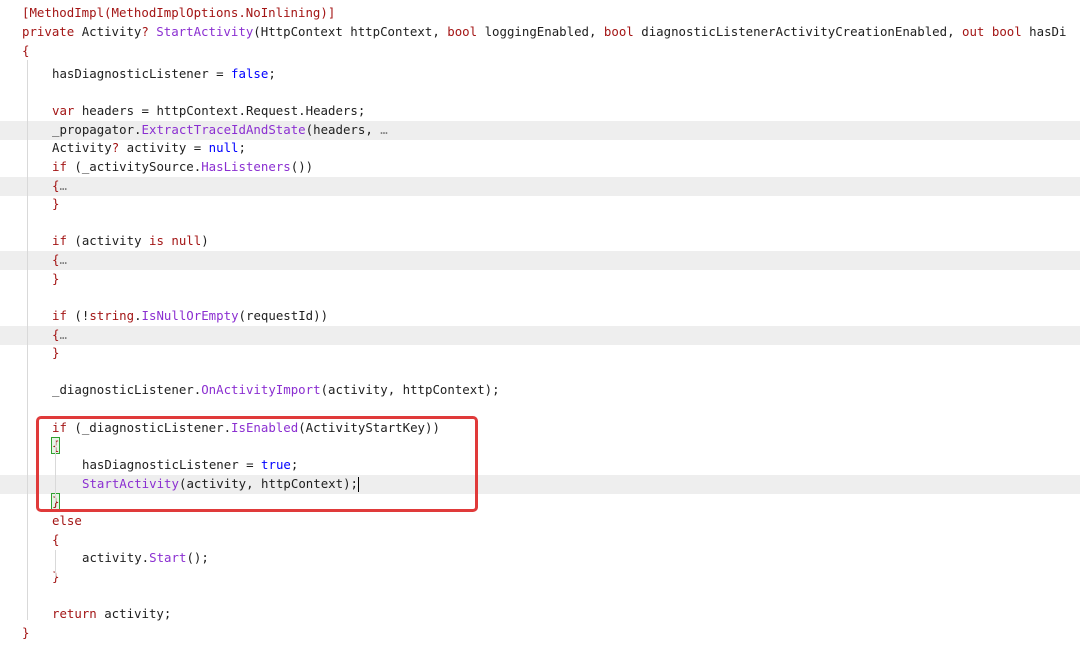 The height and width of the screenshot is (651, 1080). I want to click on token-dark: (headers,, so click(343, 129).